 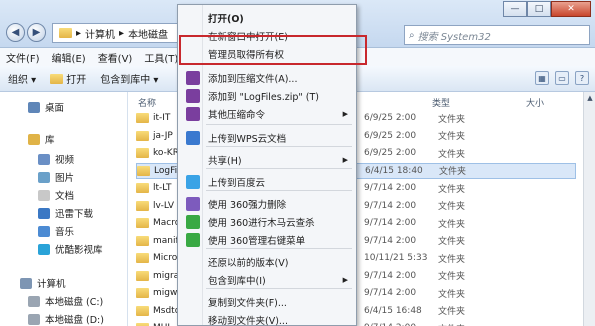 What do you see at coordinates (263, 97) in the screenshot?
I see `context-menu-label: 添加到 "LogFiles.zip" (T)` at bounding box center [263, 97].